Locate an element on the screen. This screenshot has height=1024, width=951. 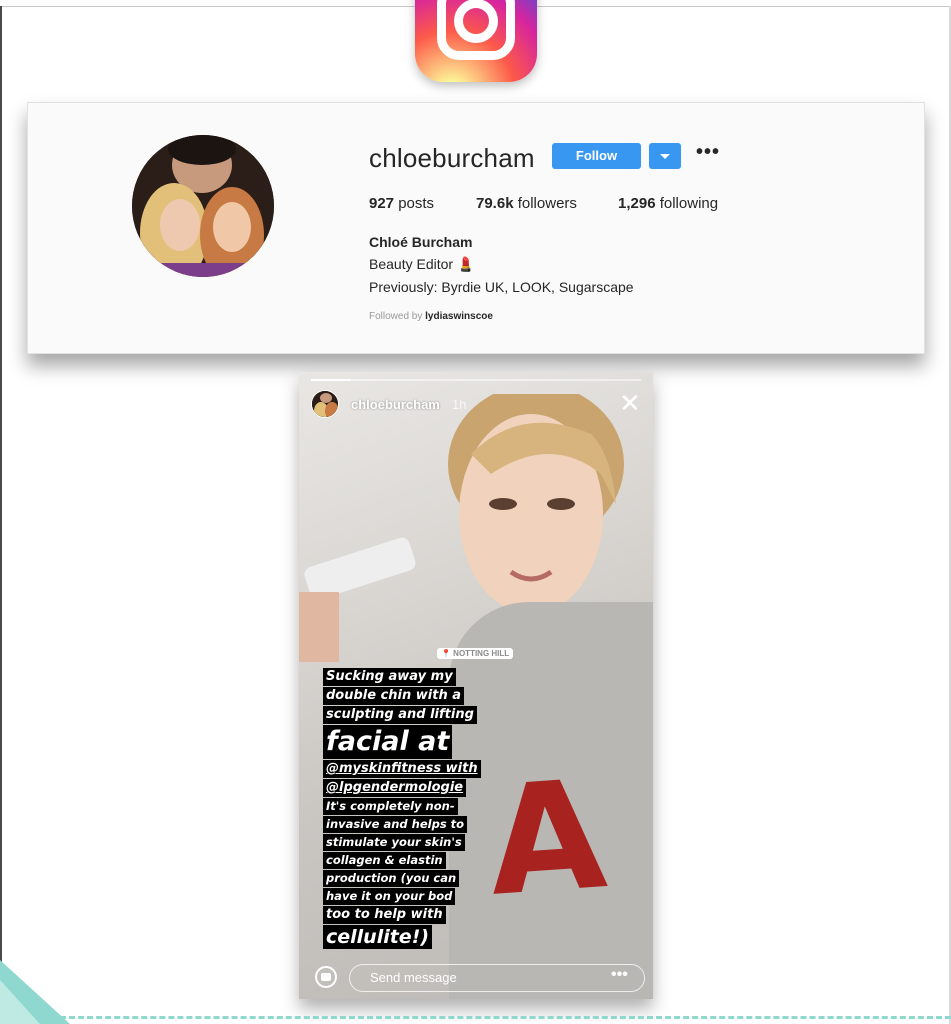
logo-lens is located at coordinates (476, 21).